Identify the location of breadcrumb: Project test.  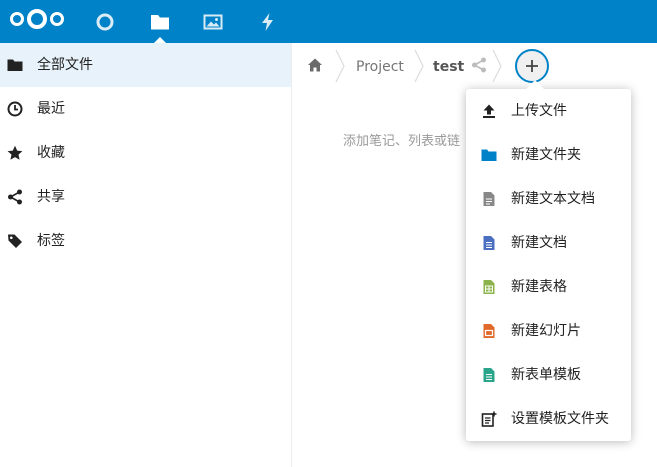
(475, 66).